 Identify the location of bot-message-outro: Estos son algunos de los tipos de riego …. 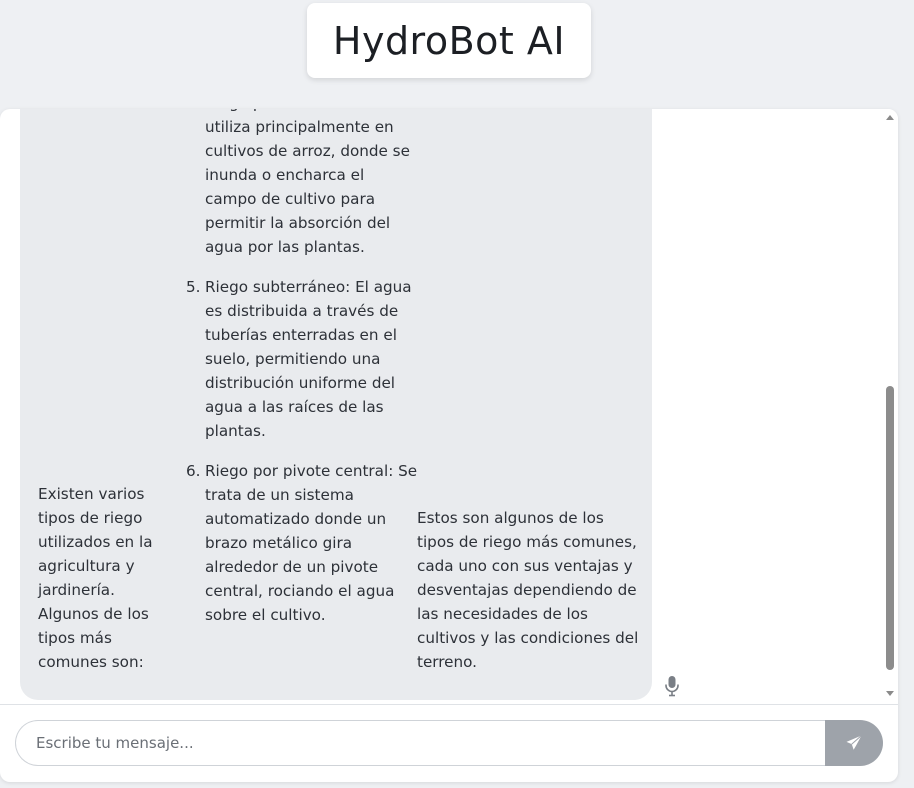
(528, 590).